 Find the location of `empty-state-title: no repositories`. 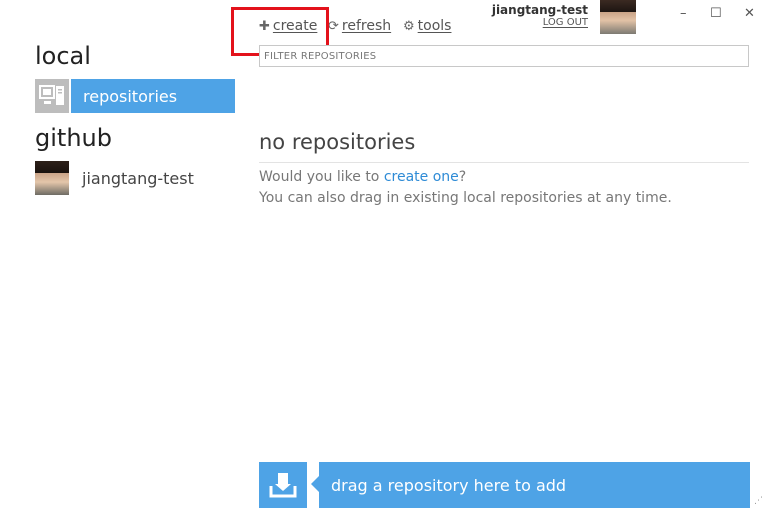

empty-state-title: no repositories is located at coordinates (337, 142).